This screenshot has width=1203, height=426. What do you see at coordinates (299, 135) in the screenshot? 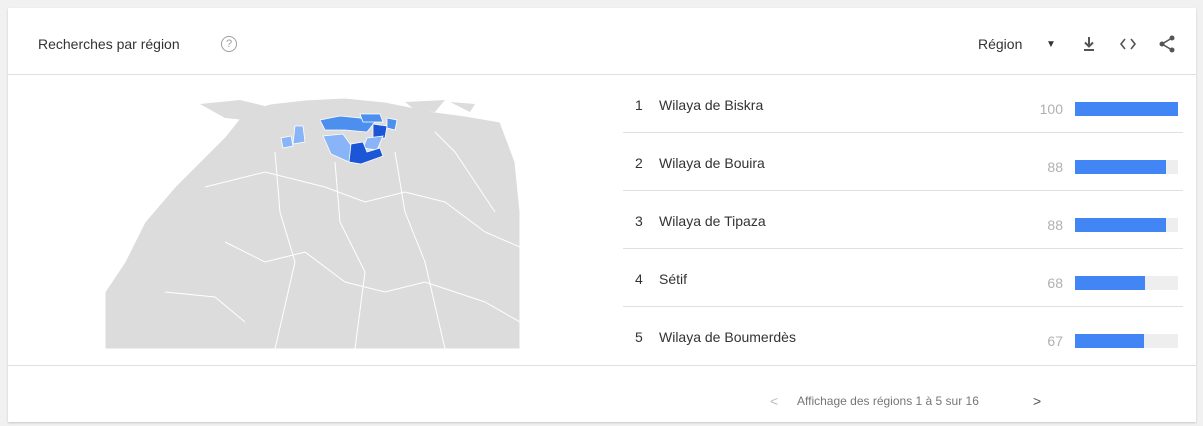
I see `map-region-west` at bounding box center [299, 135].